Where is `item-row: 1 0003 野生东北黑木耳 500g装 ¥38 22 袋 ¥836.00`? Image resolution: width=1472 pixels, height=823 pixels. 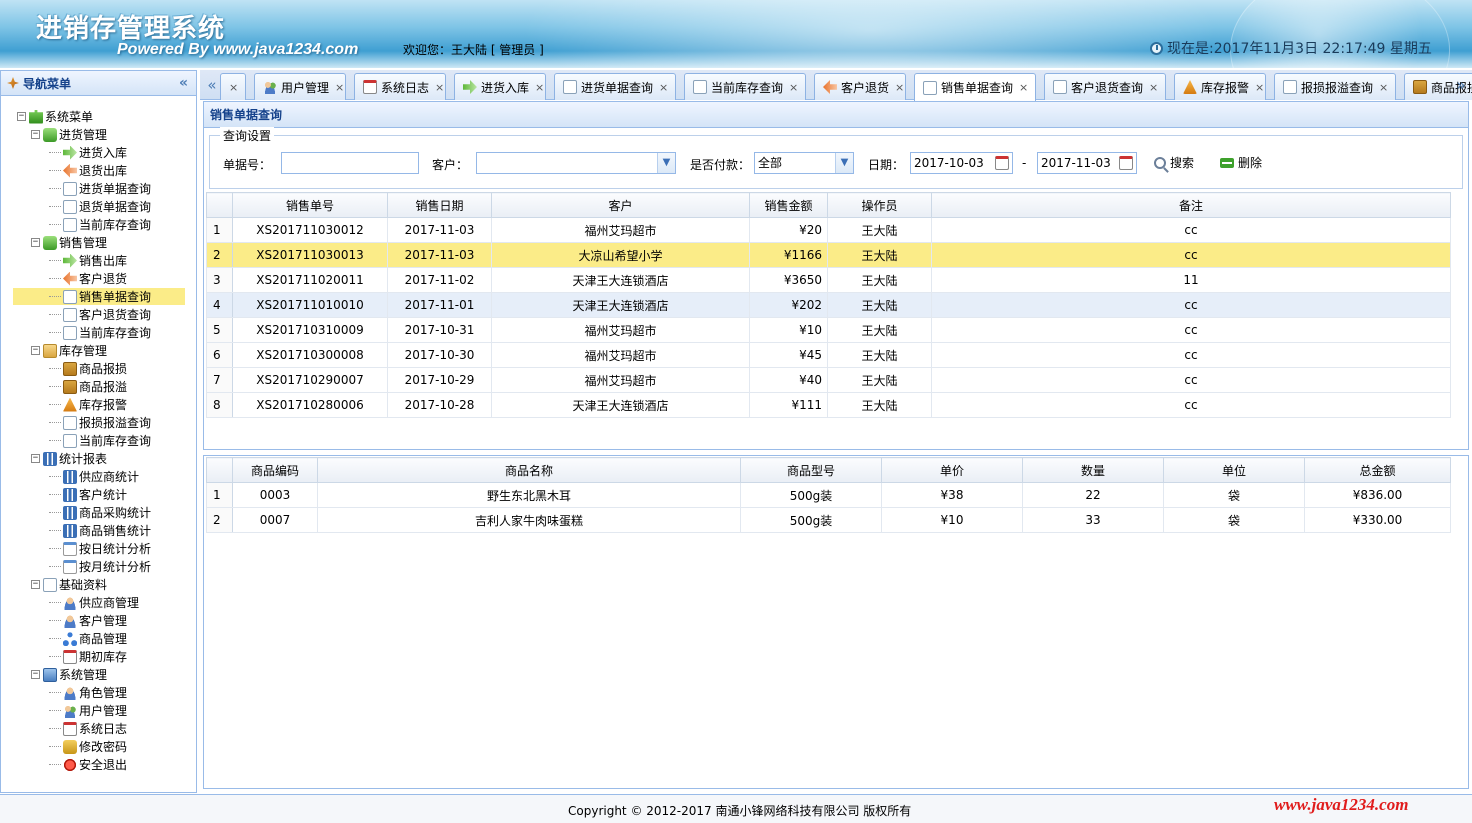 item-row: 1 0003 野生东北黑木耳 500g装 ¥38 22 袋 ¥836.00 is located at coordinates (828, 495).